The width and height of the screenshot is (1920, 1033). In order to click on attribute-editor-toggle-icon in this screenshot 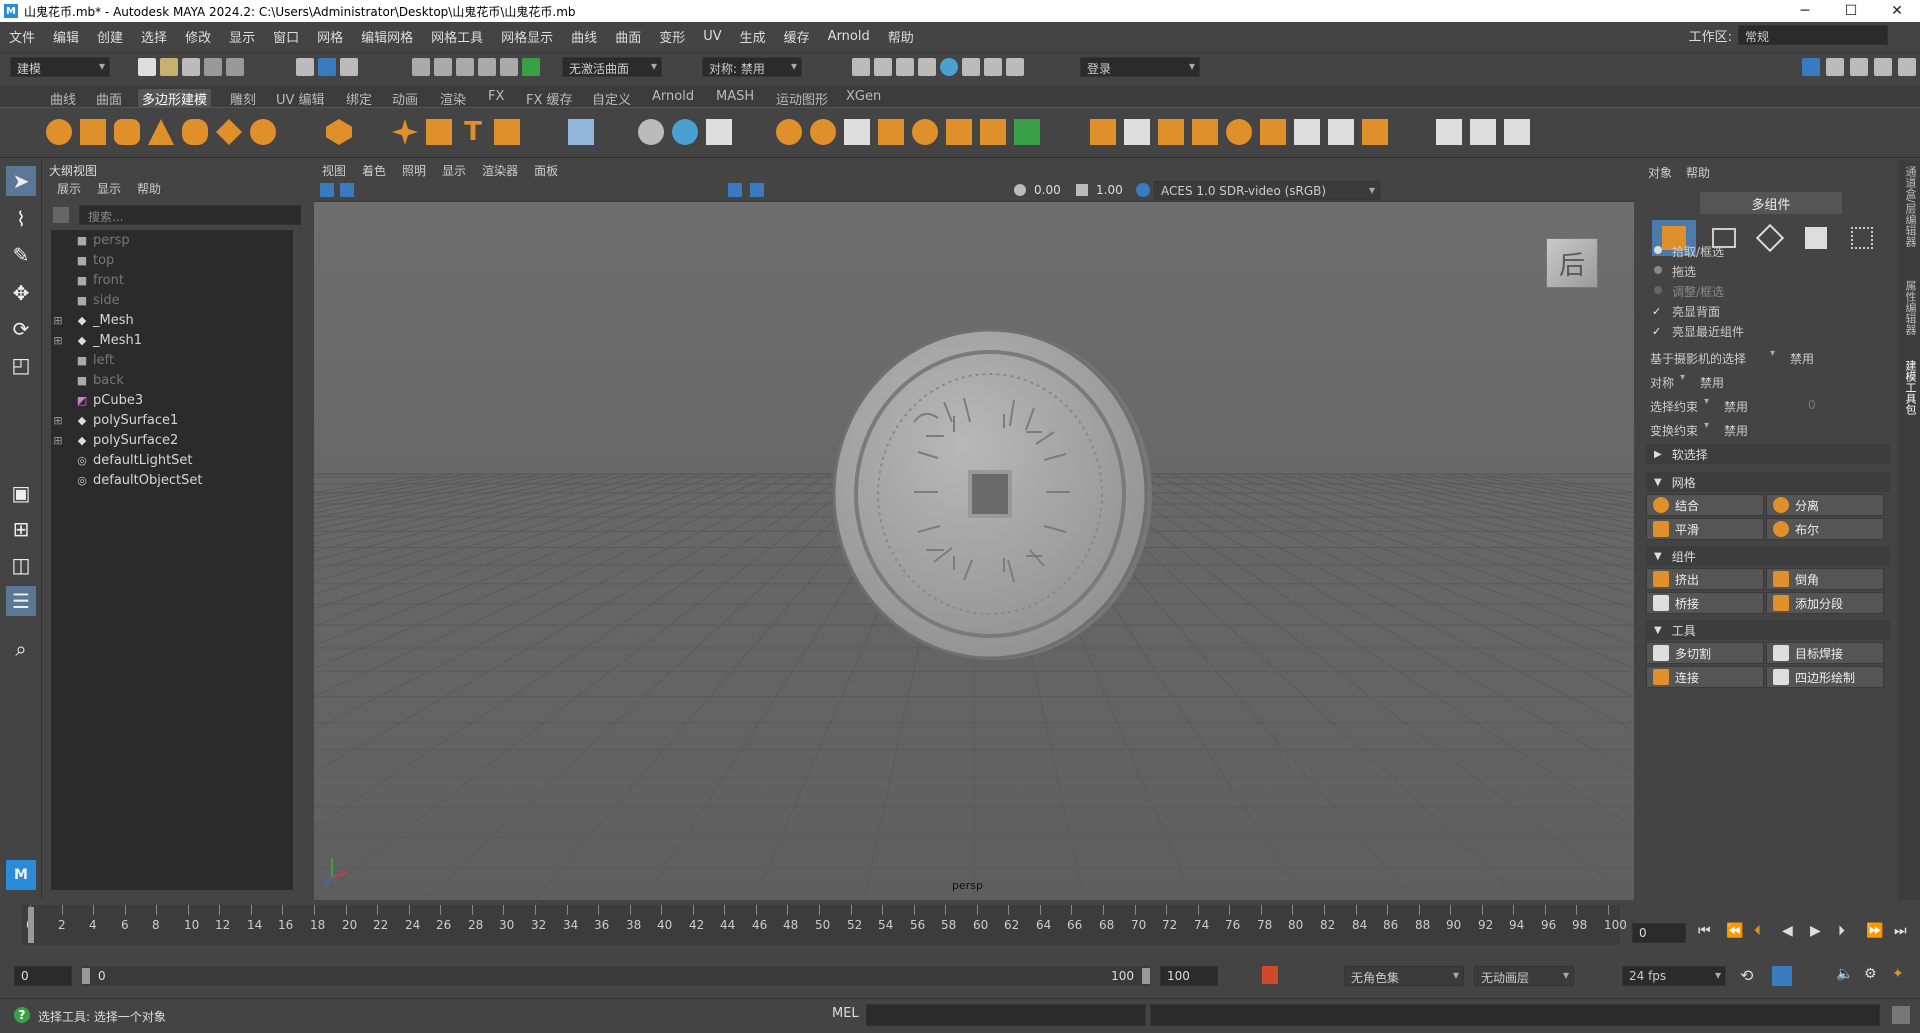, I will do `click(1835, 67)`.